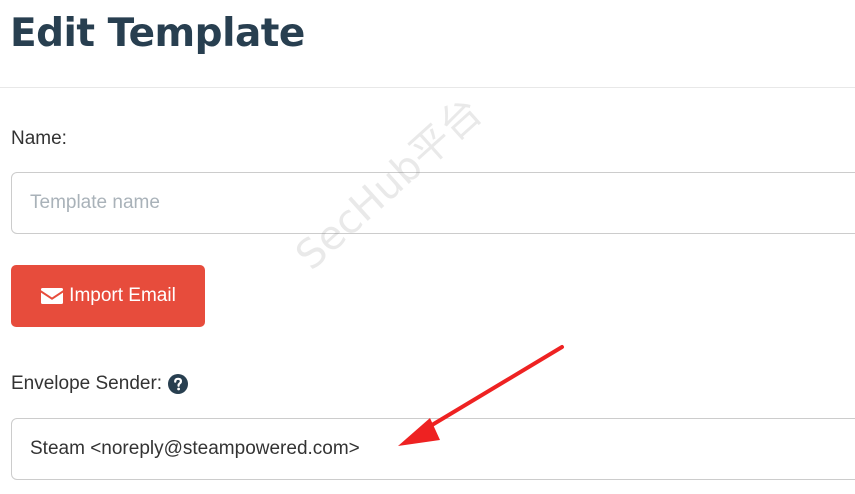 The height and width of the screenshot is (494, 855). Describe the element at coordinates (433, 203) in the screenshot. I see `template-name-input` at that location.